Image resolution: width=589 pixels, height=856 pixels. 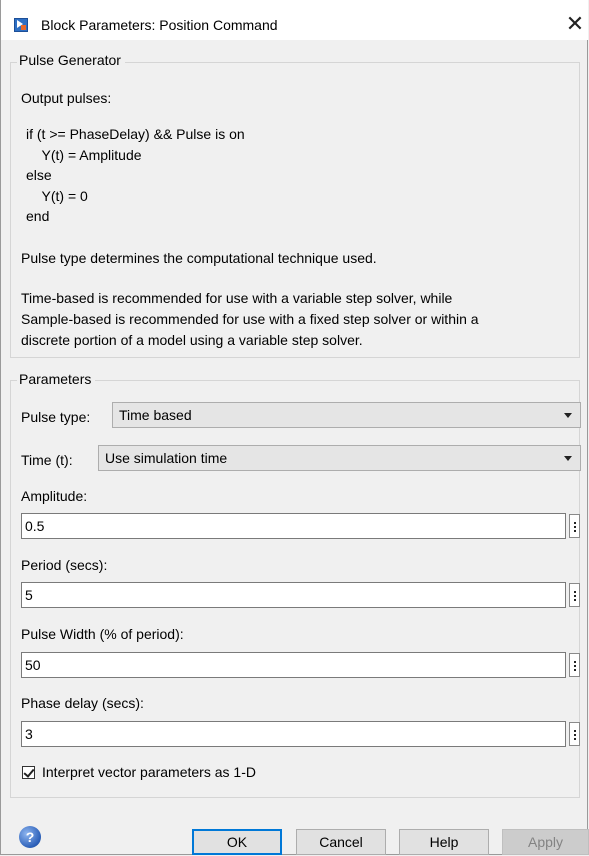 What do you see at coordinates (341, 842) in the screenshot?
I see `cancel-button: Cancel` at bounding box center [341, 842].